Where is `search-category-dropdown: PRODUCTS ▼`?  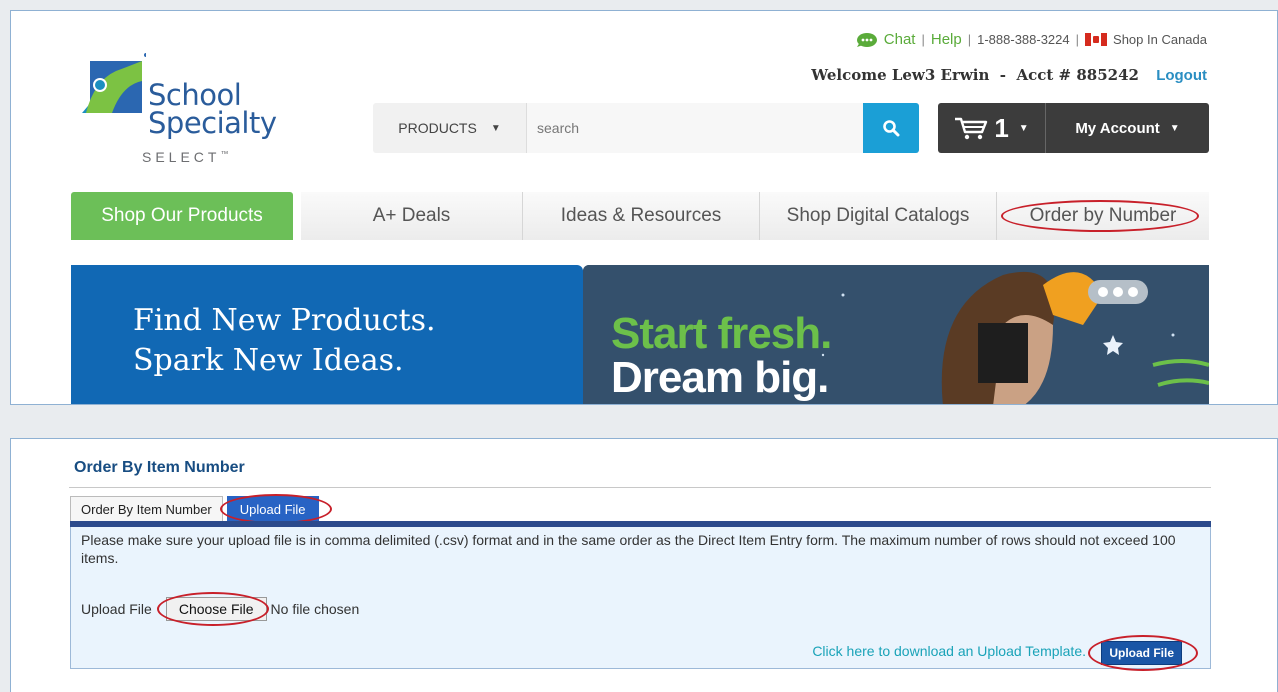 search-category-dropdown: PRODUCTS ▼ is located at coordinates (450, 128).